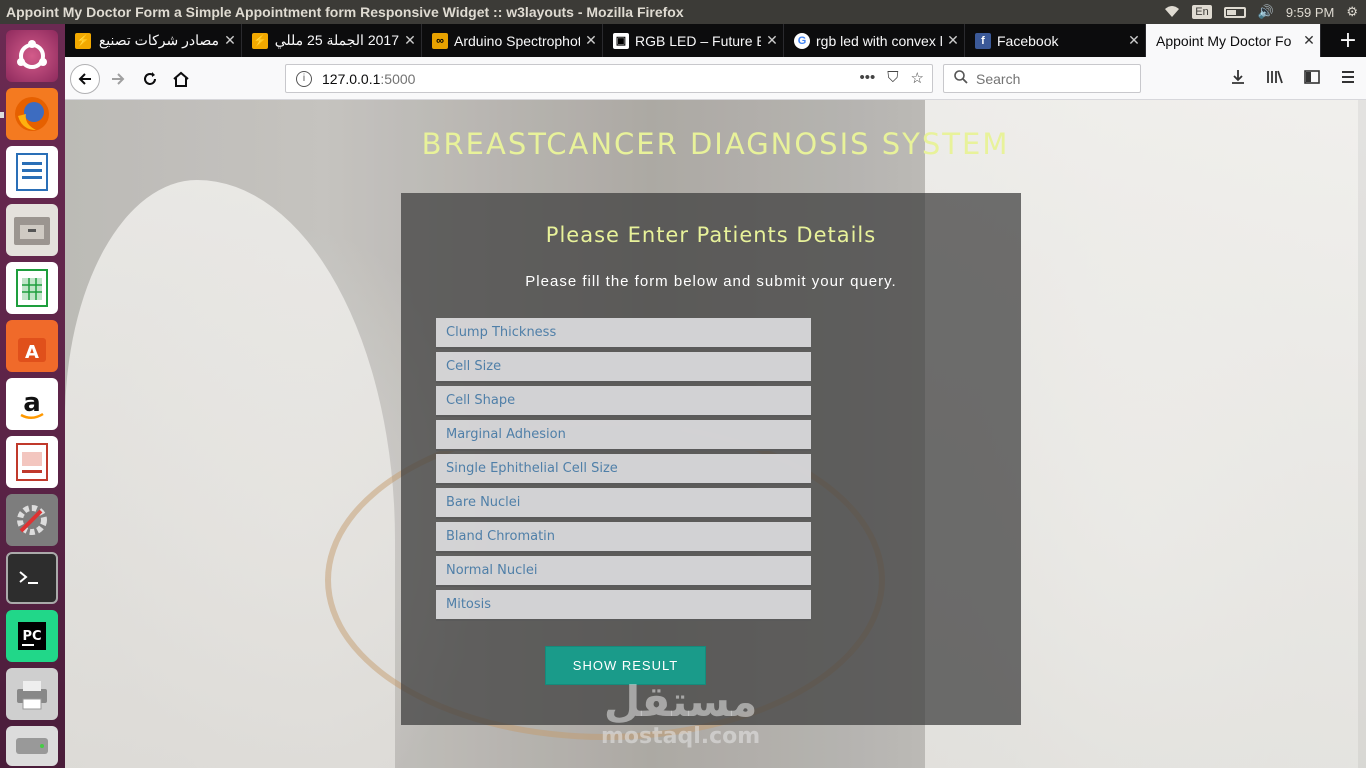 The image size is (1366, 768). I want to click on menu-icon, so click(1348, 79).